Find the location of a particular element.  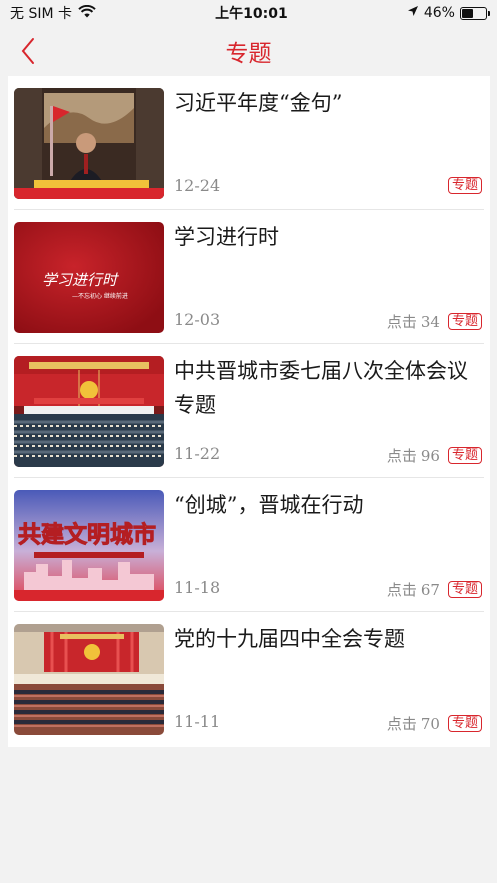

nav-bar: 专题 is located at coordinates (248, 51).